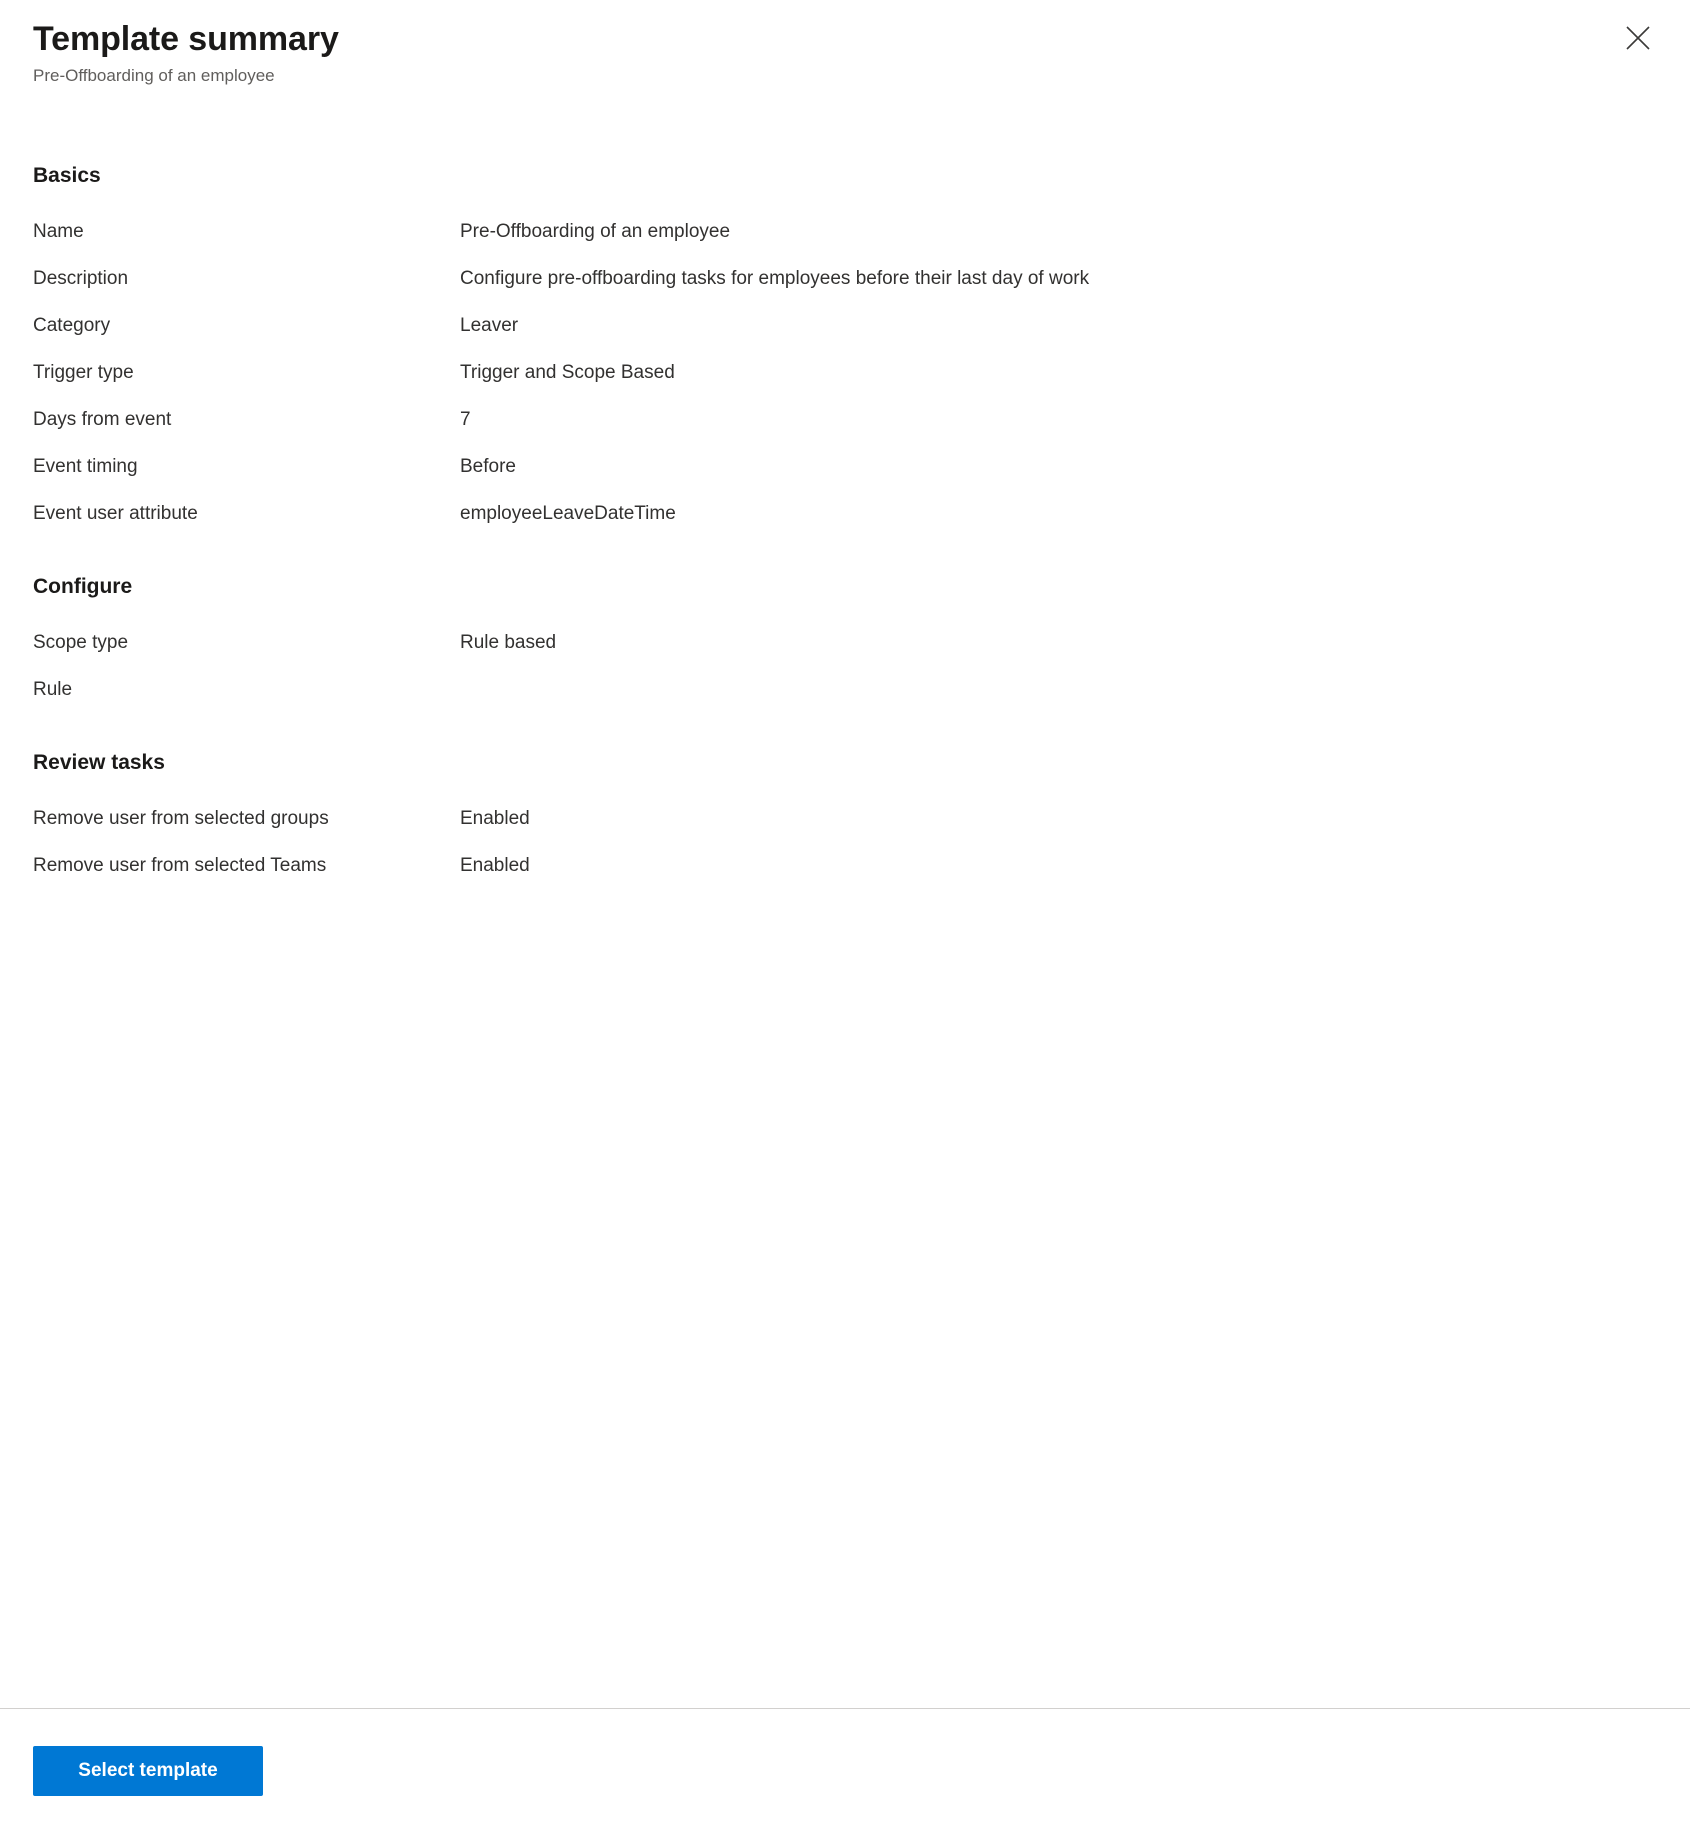 The image size is (1708, 1836). I want to click on row-label: Event user attribute, so click(115, 513).